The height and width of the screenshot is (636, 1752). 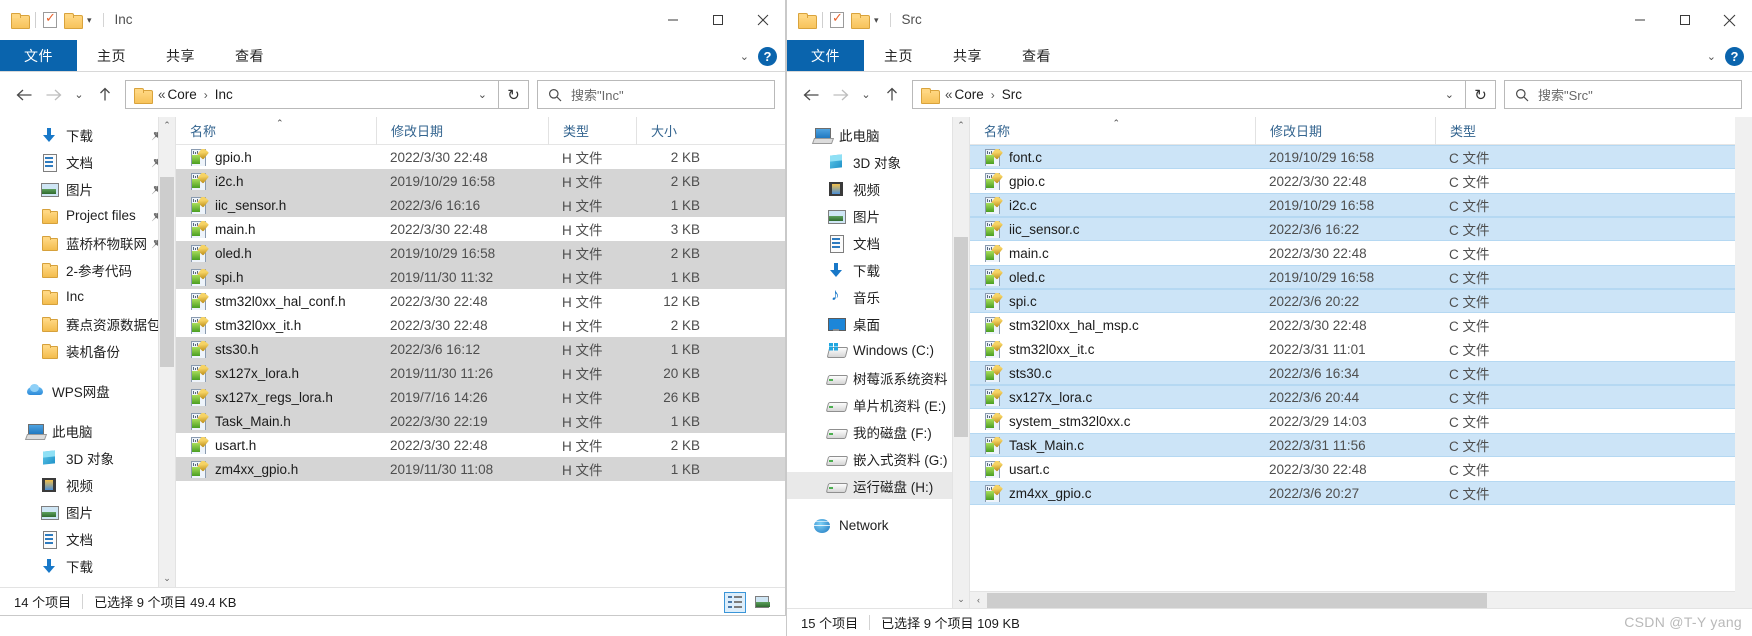 I want to click on back-button, so click(x=24, y=95).